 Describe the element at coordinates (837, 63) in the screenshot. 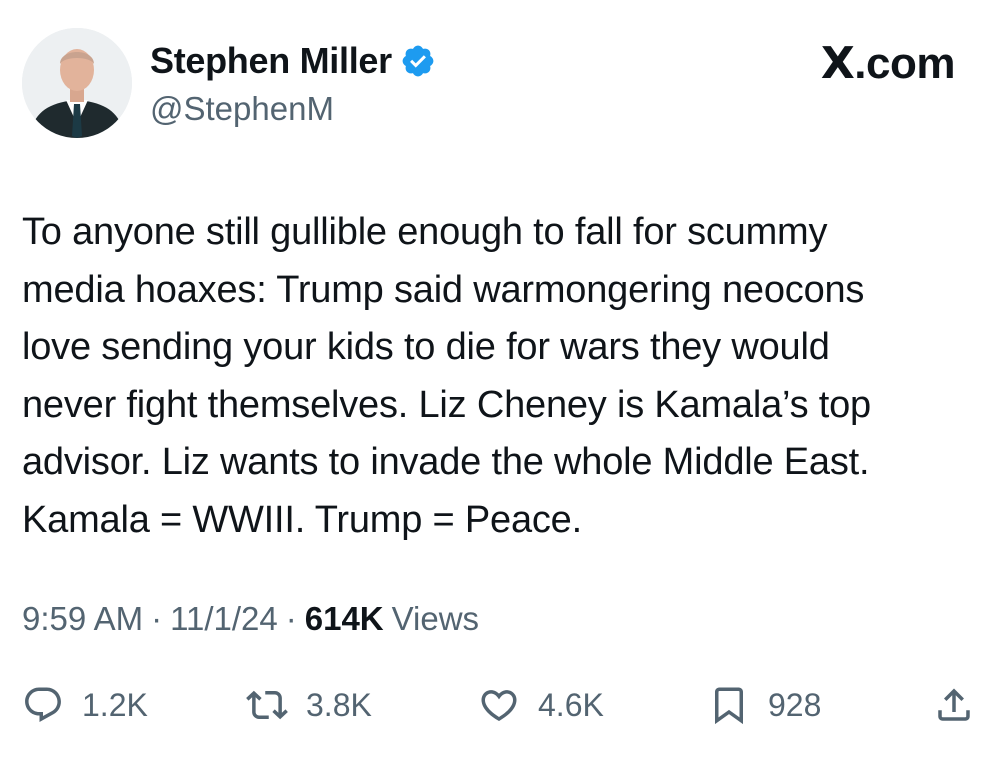

I see `x-logo-icon: X` at that location.